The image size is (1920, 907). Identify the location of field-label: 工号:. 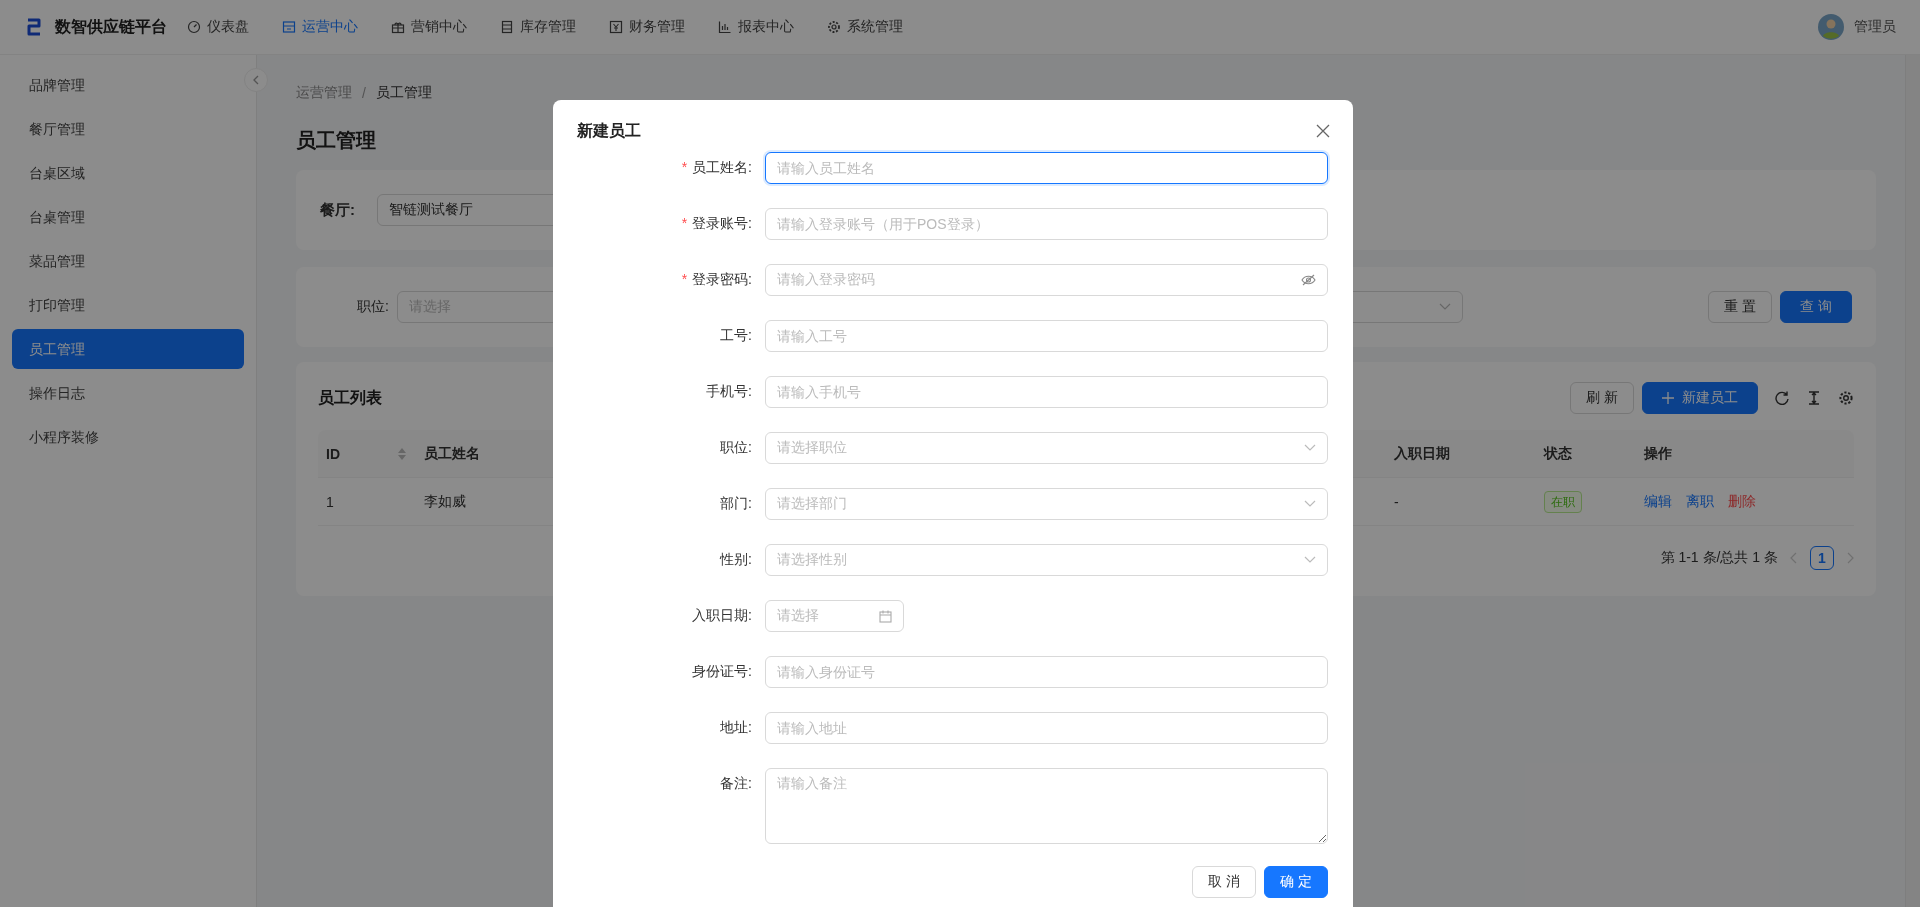
(736, 336).